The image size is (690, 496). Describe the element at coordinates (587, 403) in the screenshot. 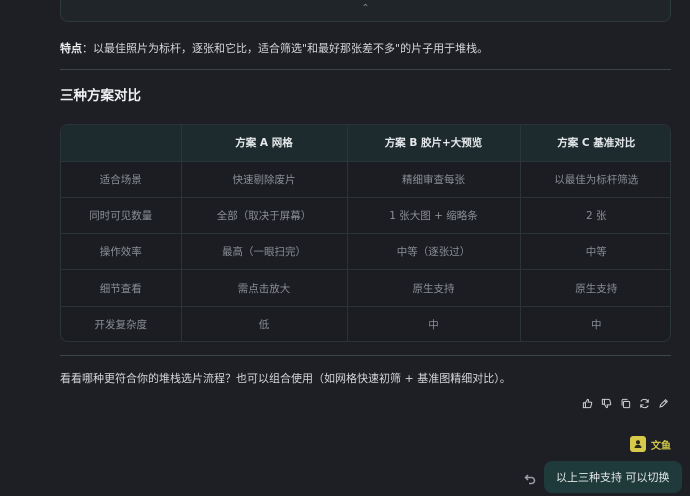

I see `thumbs-up-icon` at that location.